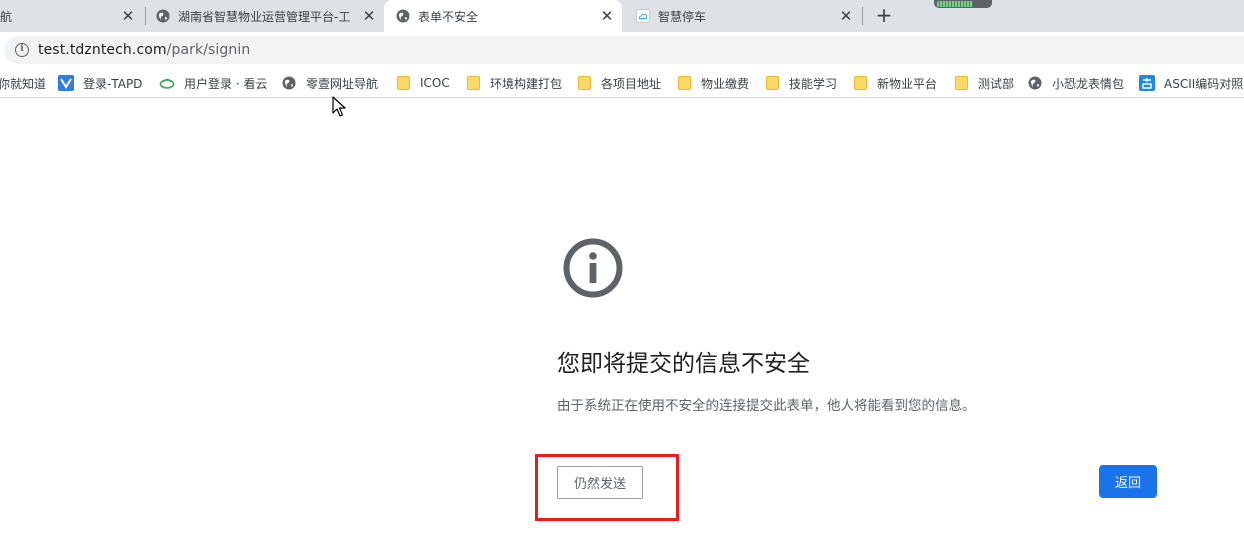 The width and height of the screenshot is (1244, 553). What do you see at coordinates (6, 16) in the screenshot?
I see `tab-title: 航` at bounding box center [6, 16].